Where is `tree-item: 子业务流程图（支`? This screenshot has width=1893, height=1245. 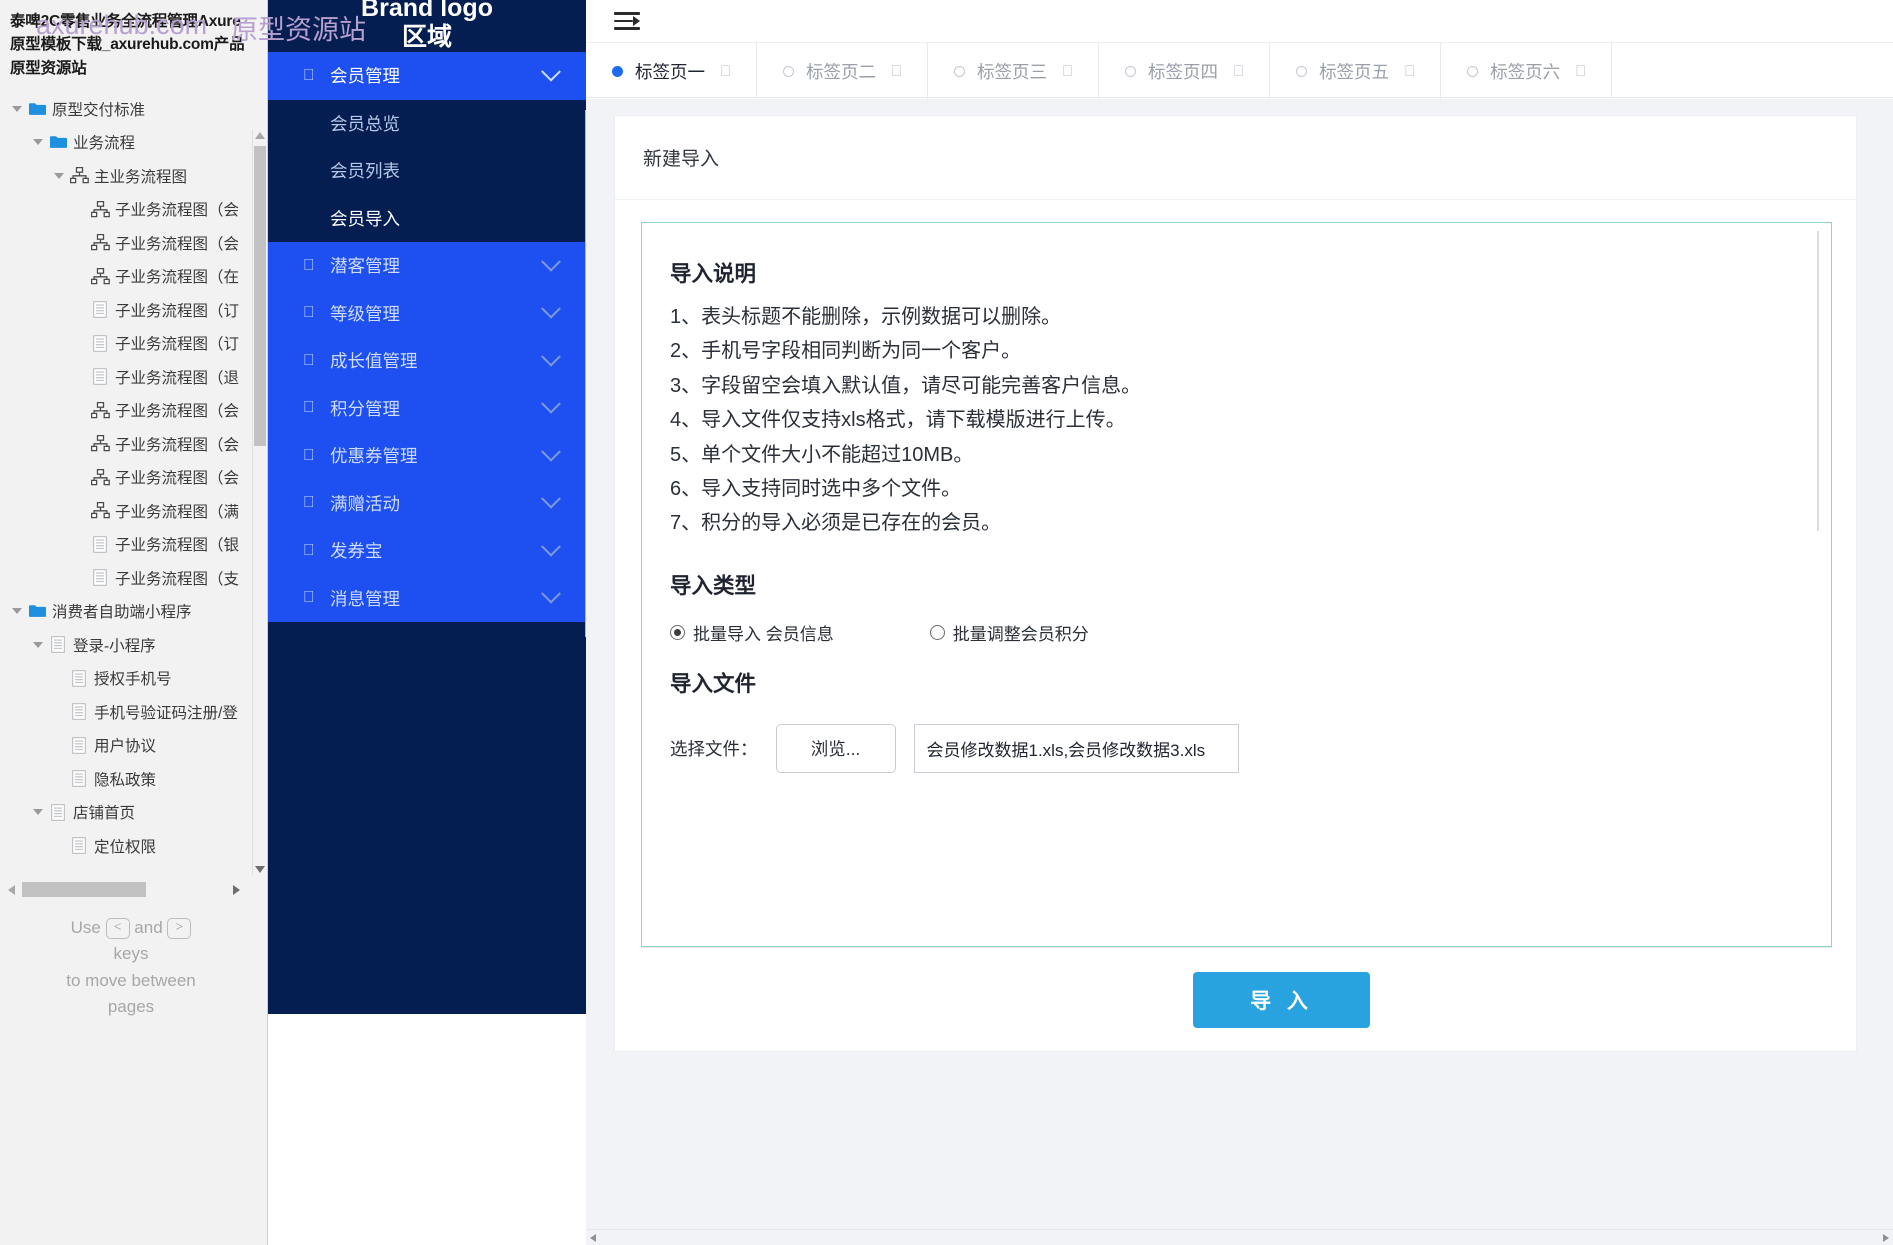 tree-item: 子业务流程图（支 is located at coordinates (133, 578).